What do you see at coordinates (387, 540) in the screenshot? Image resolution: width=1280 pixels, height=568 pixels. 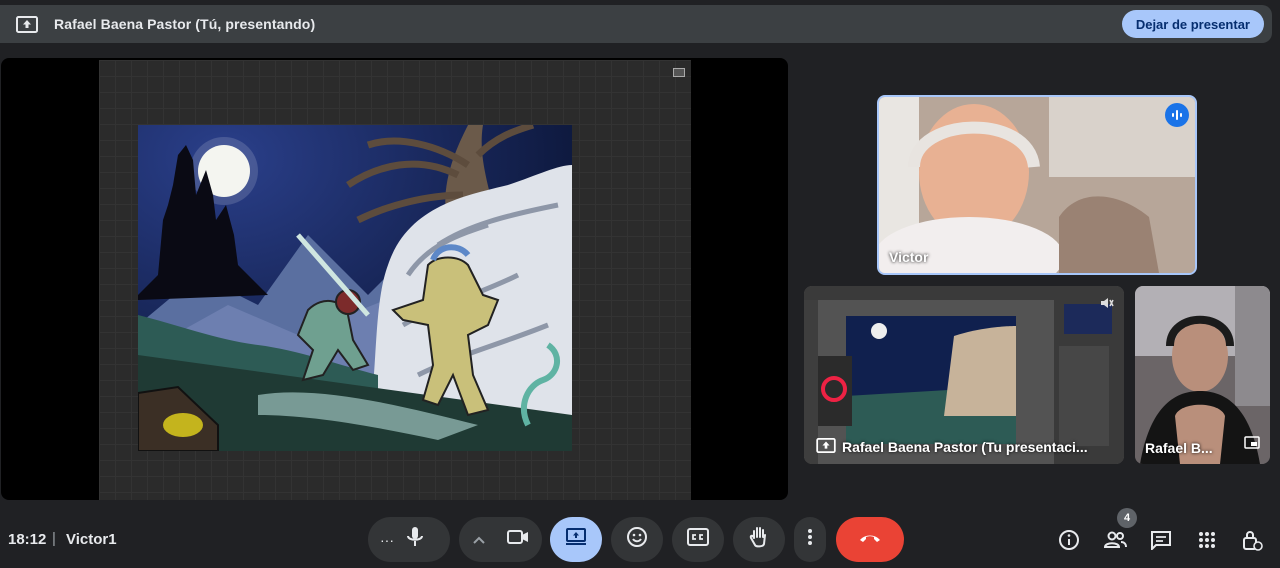 I see `audio-options-button: ···` at bounding box center [387, 540].